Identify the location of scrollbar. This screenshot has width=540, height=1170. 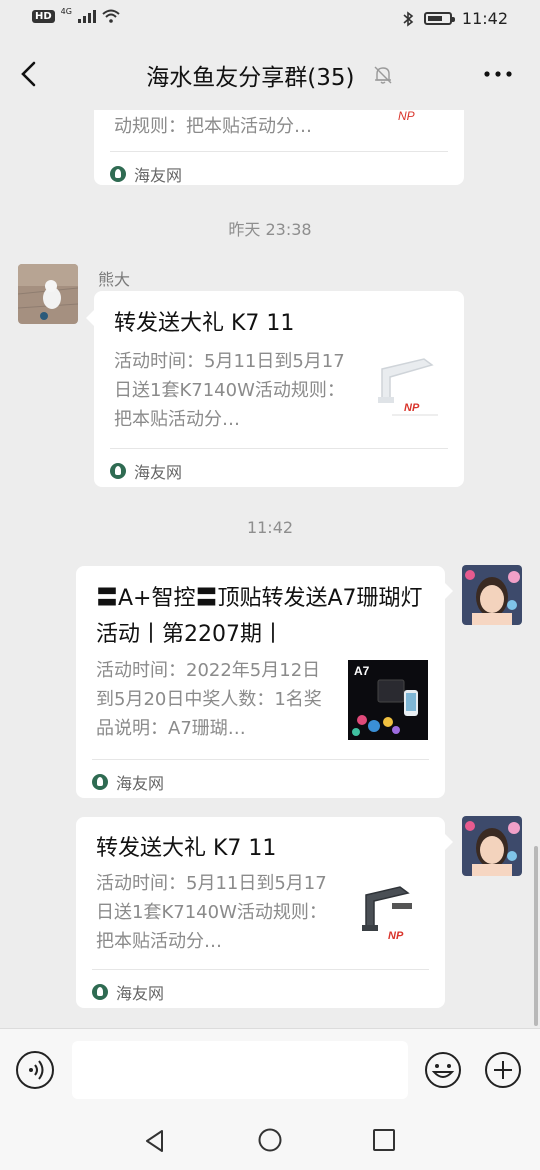
(536, 936).